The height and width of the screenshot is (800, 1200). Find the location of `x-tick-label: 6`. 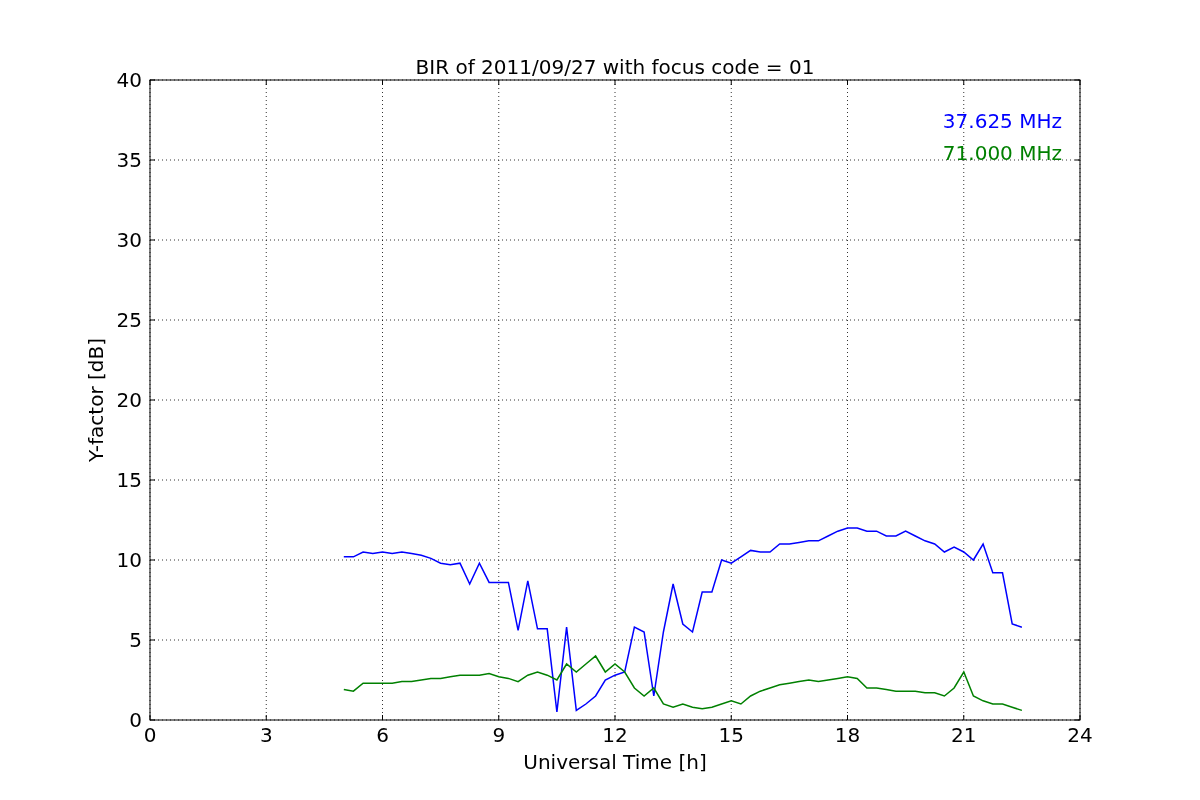

x-tick-label: 6 is located at coordinates (382, 735).